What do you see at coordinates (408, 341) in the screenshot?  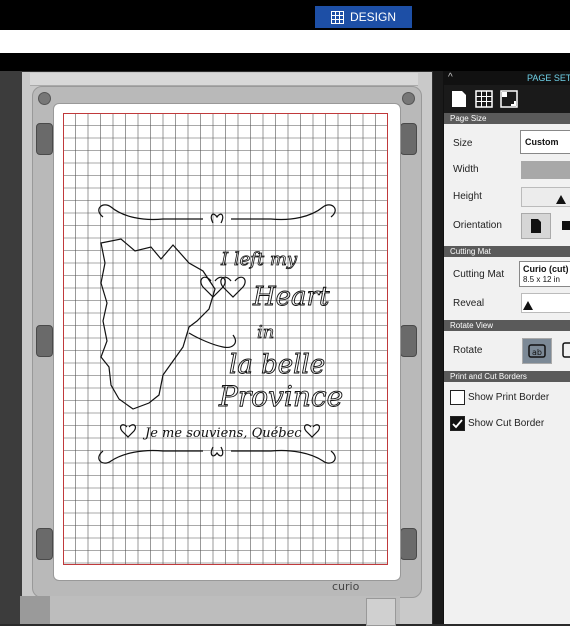 I see `clamp-right-middle` at bounding box center [408, 341].